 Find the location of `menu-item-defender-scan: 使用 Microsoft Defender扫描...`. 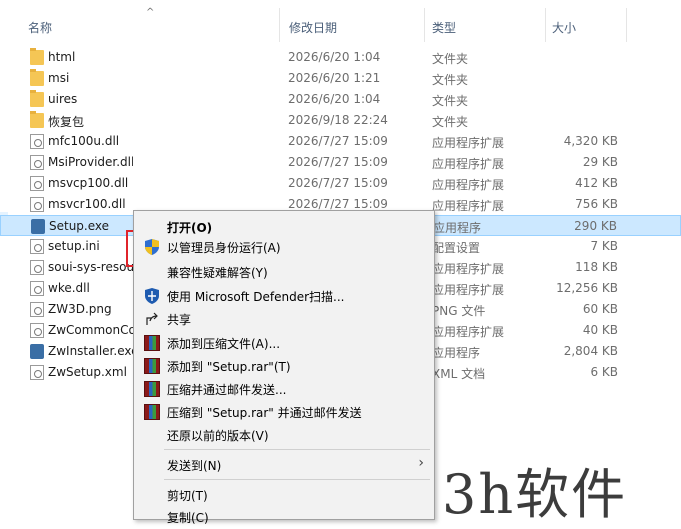

menu-item-defender-scan: 使用 Microsoft Defender扫描... is located at coordinates (284, 295).